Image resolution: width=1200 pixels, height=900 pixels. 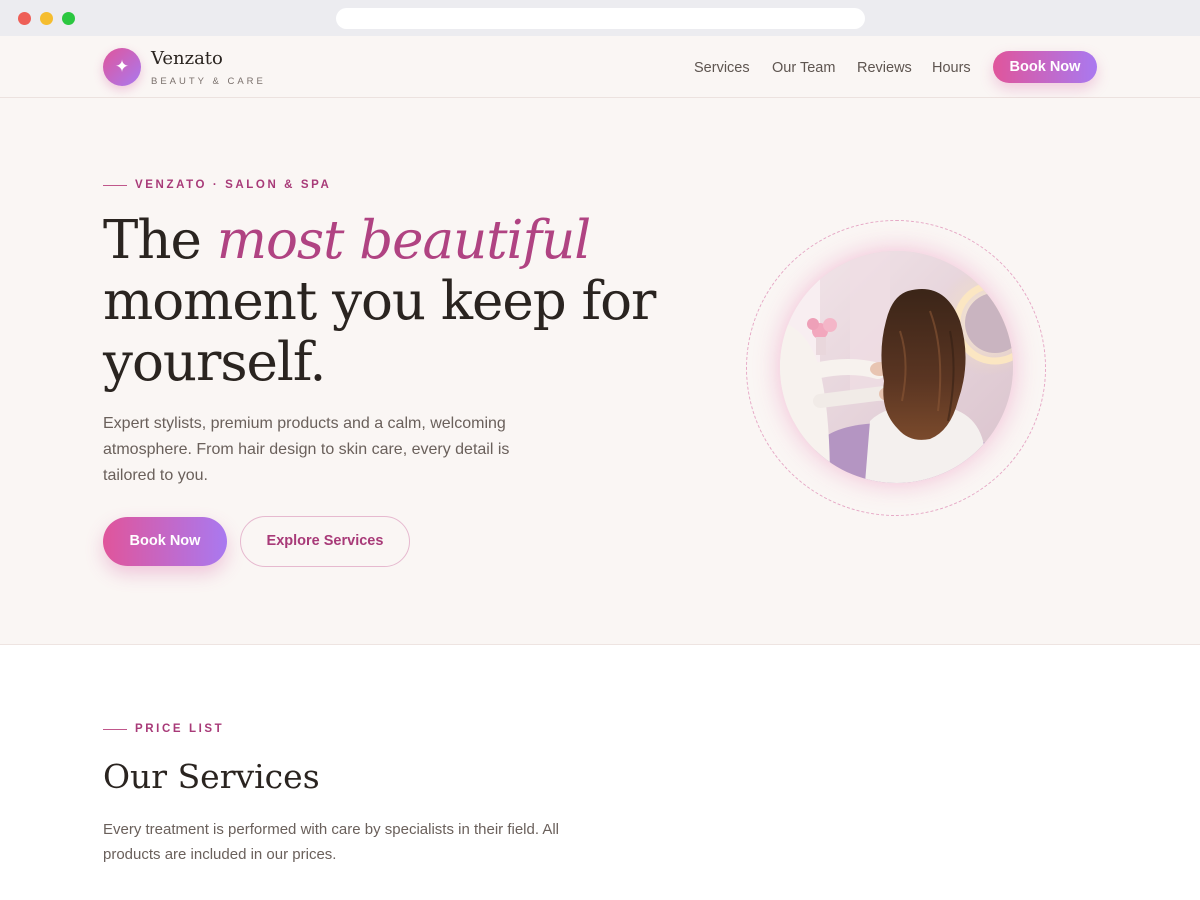 What do you see at coordinates (24, 18) in the screenshot?
I see `window-close-button` at bounding box center [24, 18].